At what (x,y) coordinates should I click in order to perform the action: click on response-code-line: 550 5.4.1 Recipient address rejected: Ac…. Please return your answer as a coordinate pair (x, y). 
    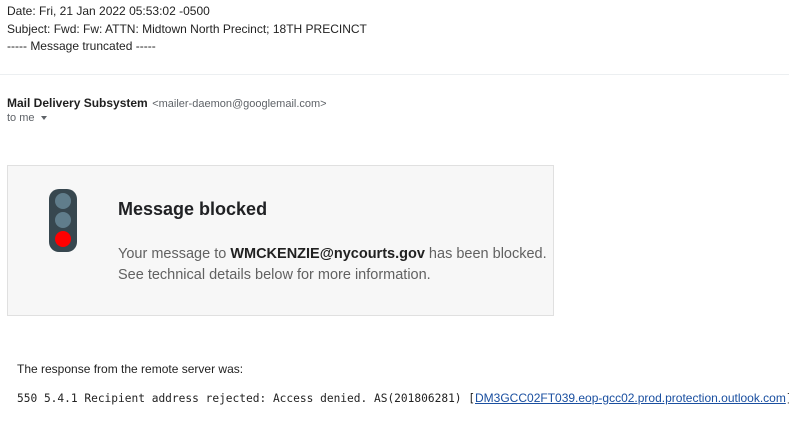
    Looking at the image, I should click on (403, 398).